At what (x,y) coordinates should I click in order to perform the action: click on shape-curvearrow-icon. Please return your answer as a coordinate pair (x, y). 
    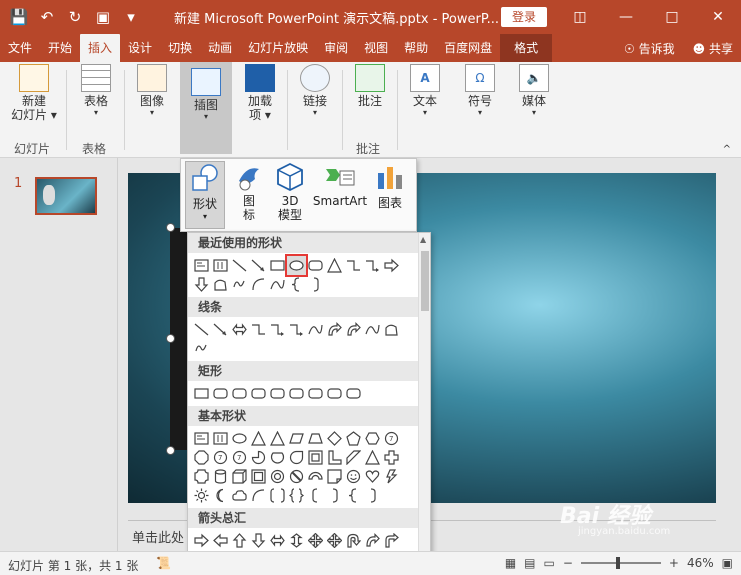
    Looking at the image, I should click on (353, 329).